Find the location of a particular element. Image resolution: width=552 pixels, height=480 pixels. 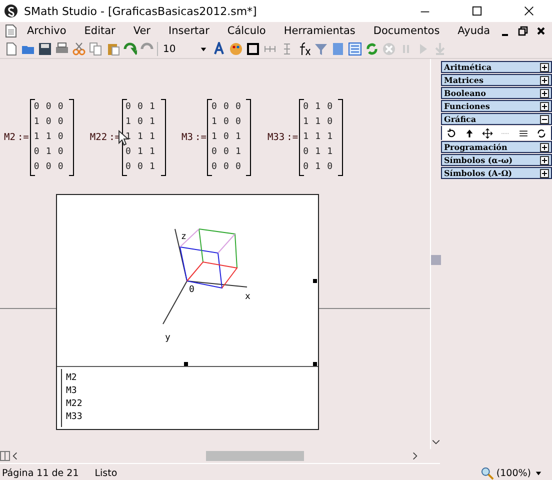

axis-label: y is located at coordinates (167, 338).